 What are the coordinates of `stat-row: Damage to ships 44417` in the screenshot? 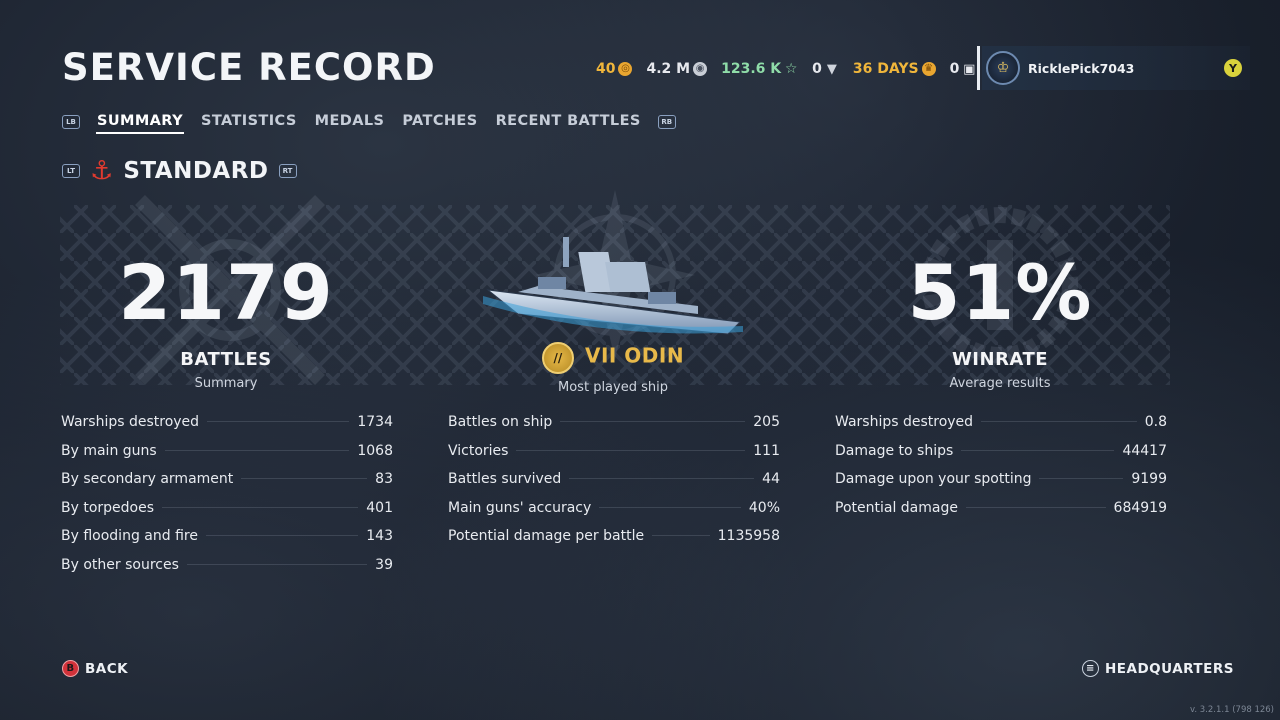 It's located at (1001, 457).